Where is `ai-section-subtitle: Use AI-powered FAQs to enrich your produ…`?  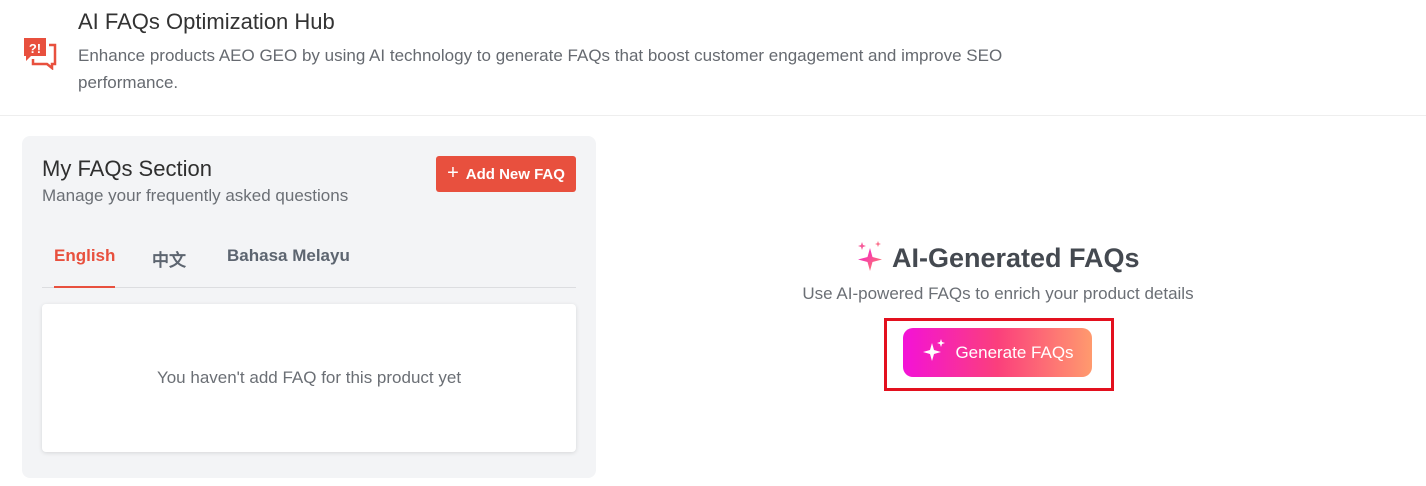
ai-section-subtitle: Use AI-powered FAQs to enrich your produ… is located at coordinates (998, 293).